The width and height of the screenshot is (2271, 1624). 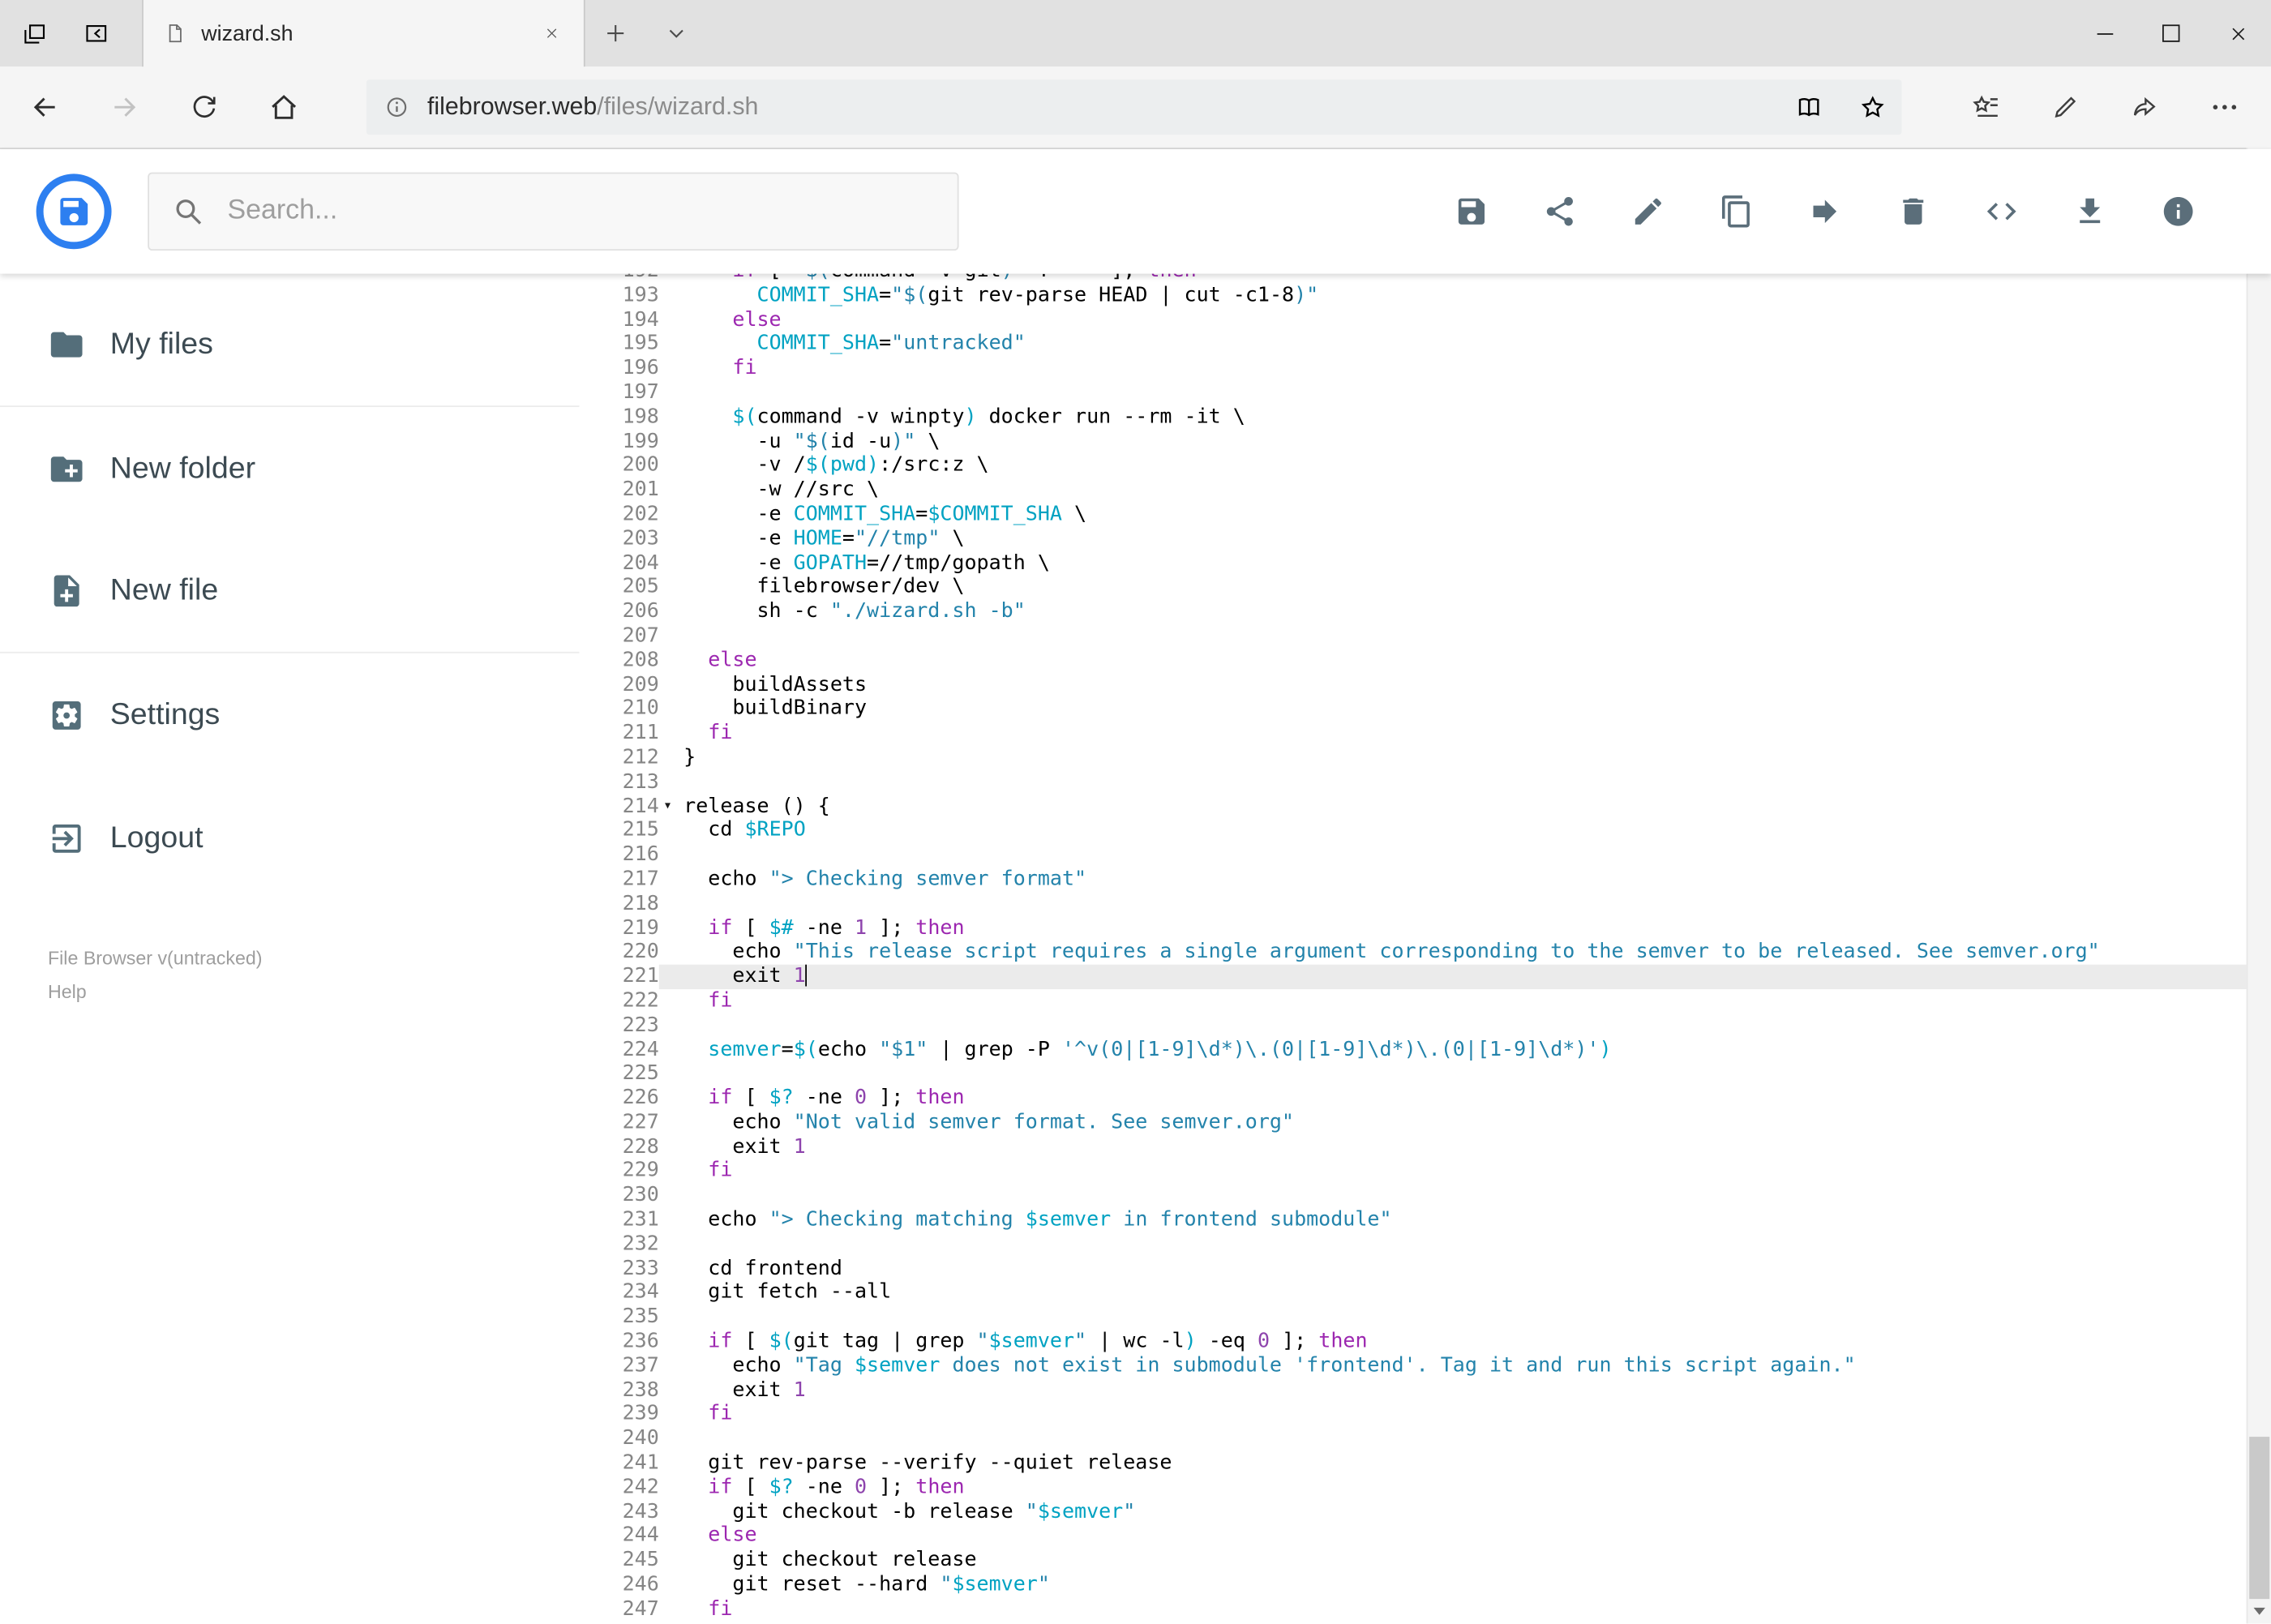 I want to click on share-icon, so click(x=1559, y=211).